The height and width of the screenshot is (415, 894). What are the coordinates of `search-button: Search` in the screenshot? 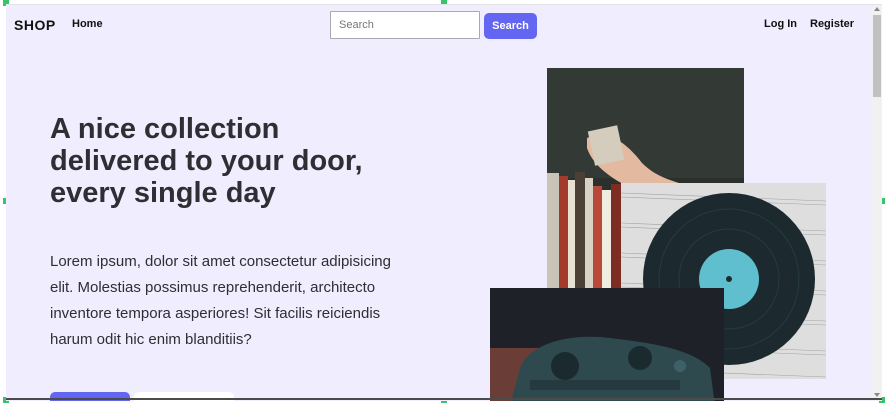 It's located at (510, 26).